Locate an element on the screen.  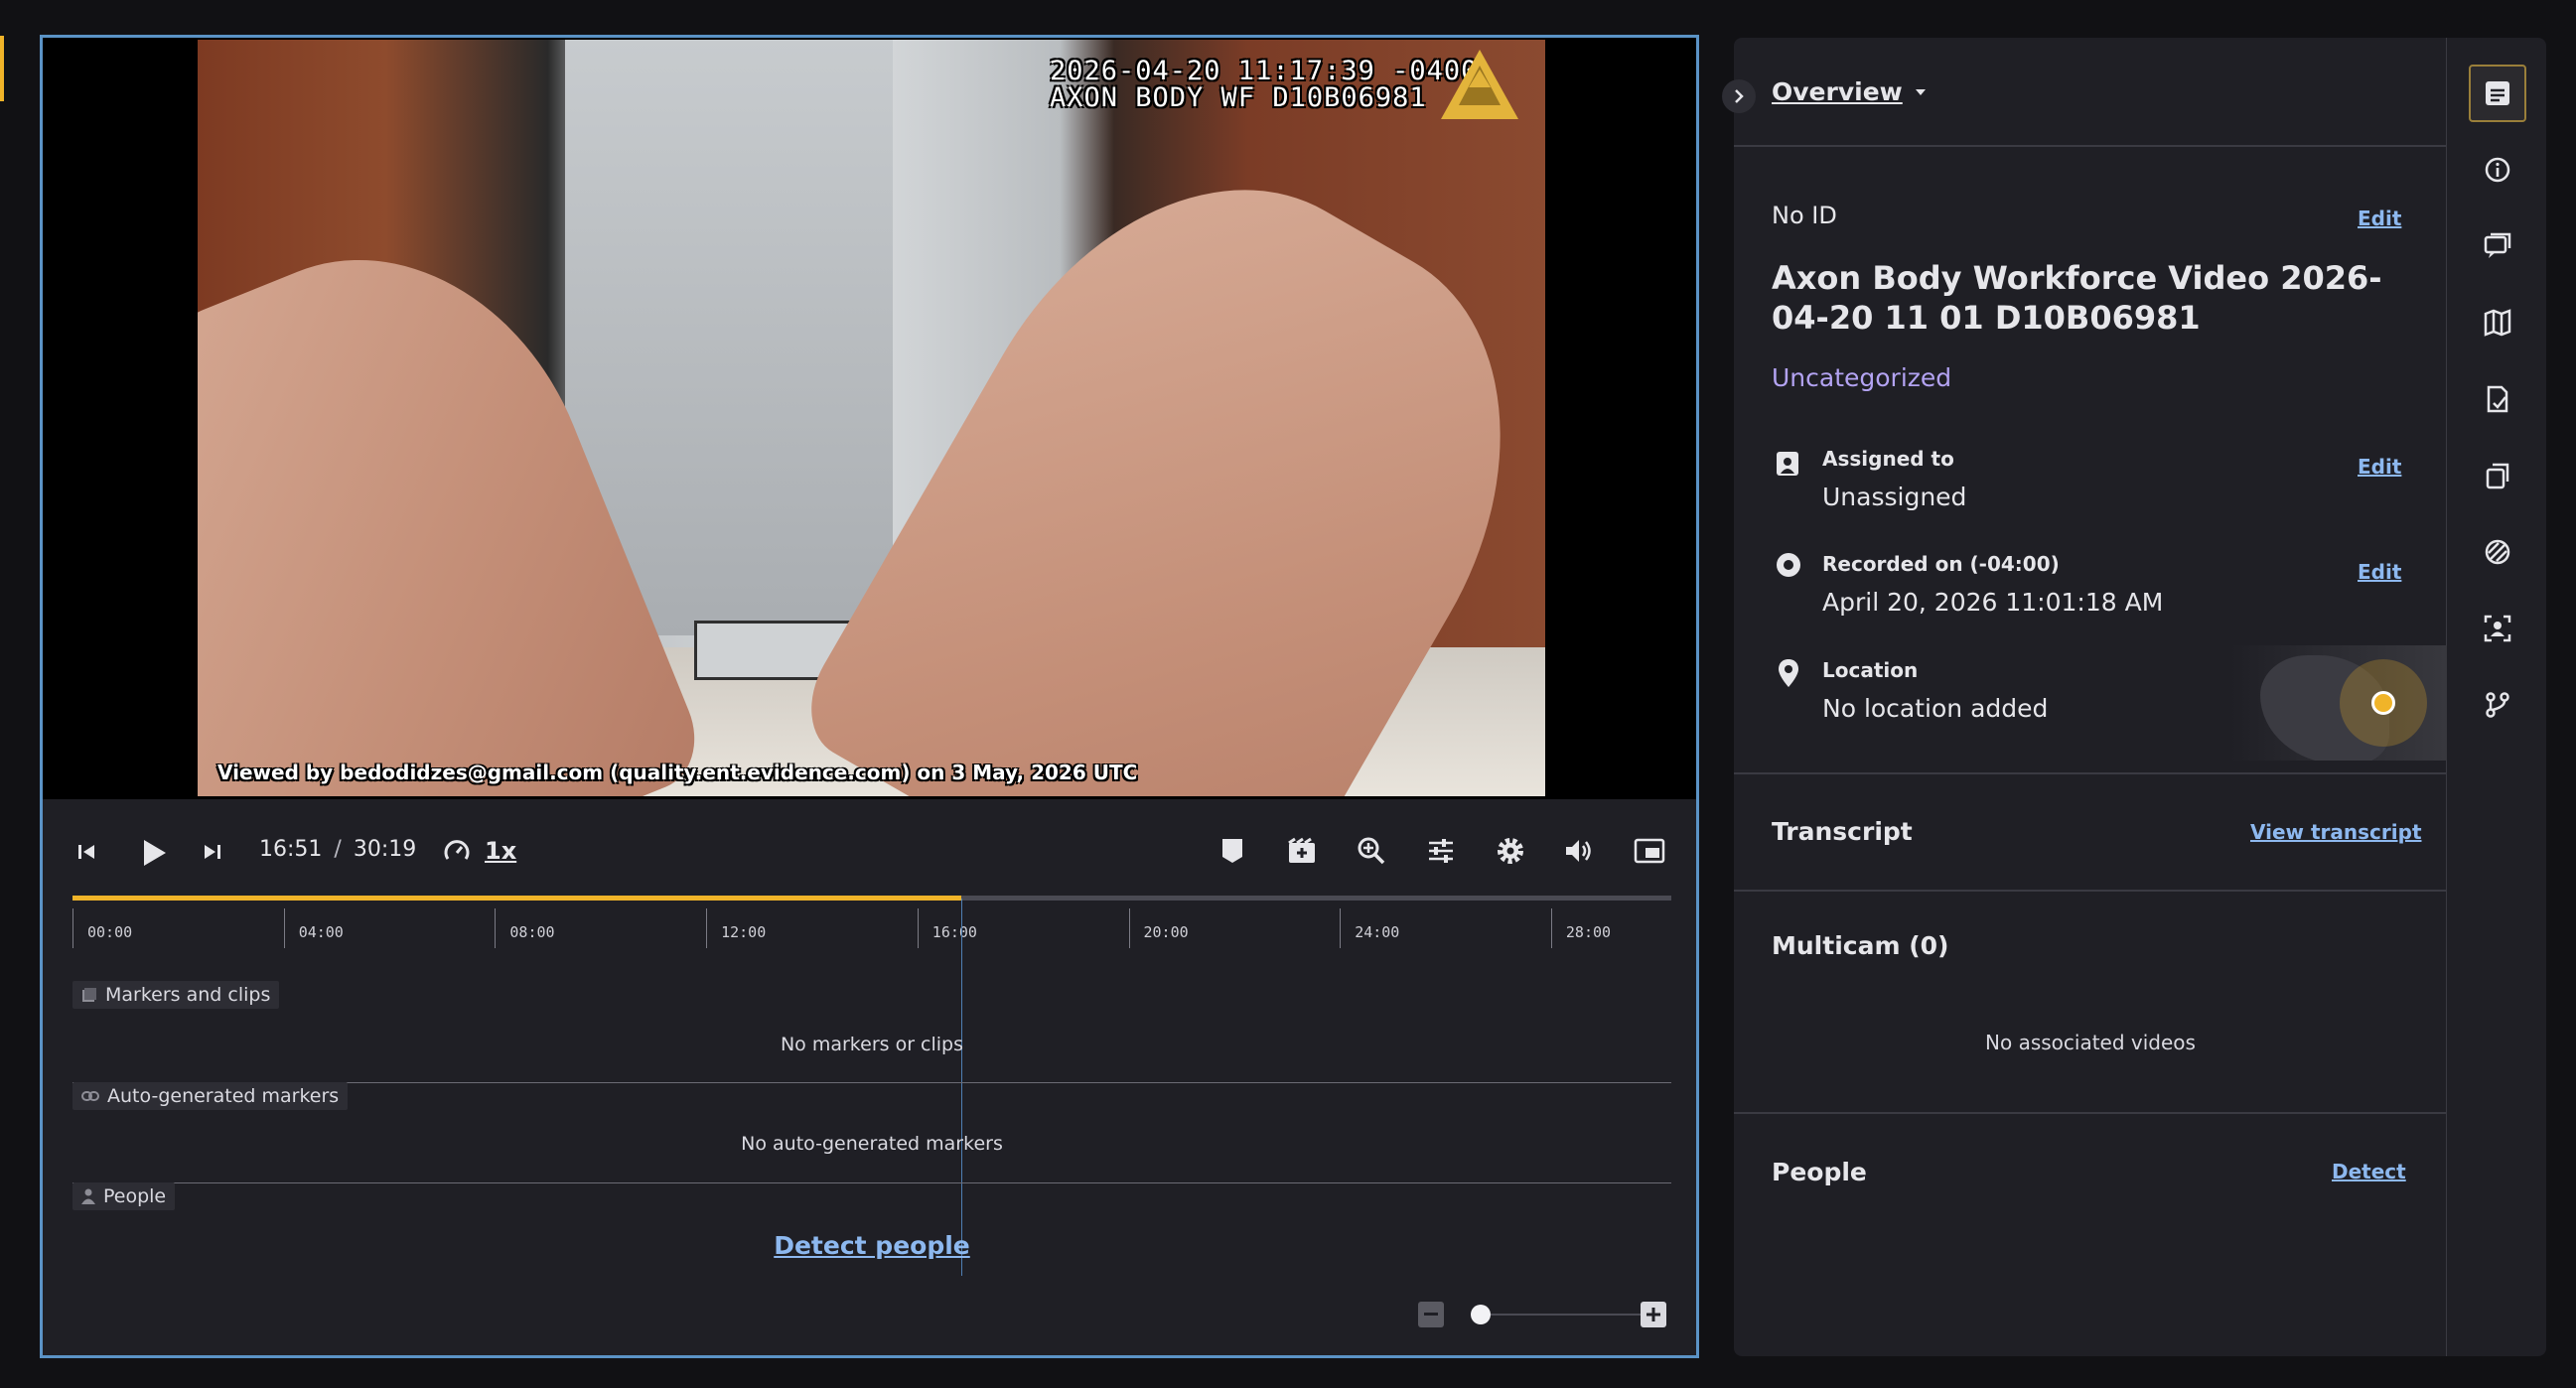
fullscreen-button is located at coordinates (1649, 851).